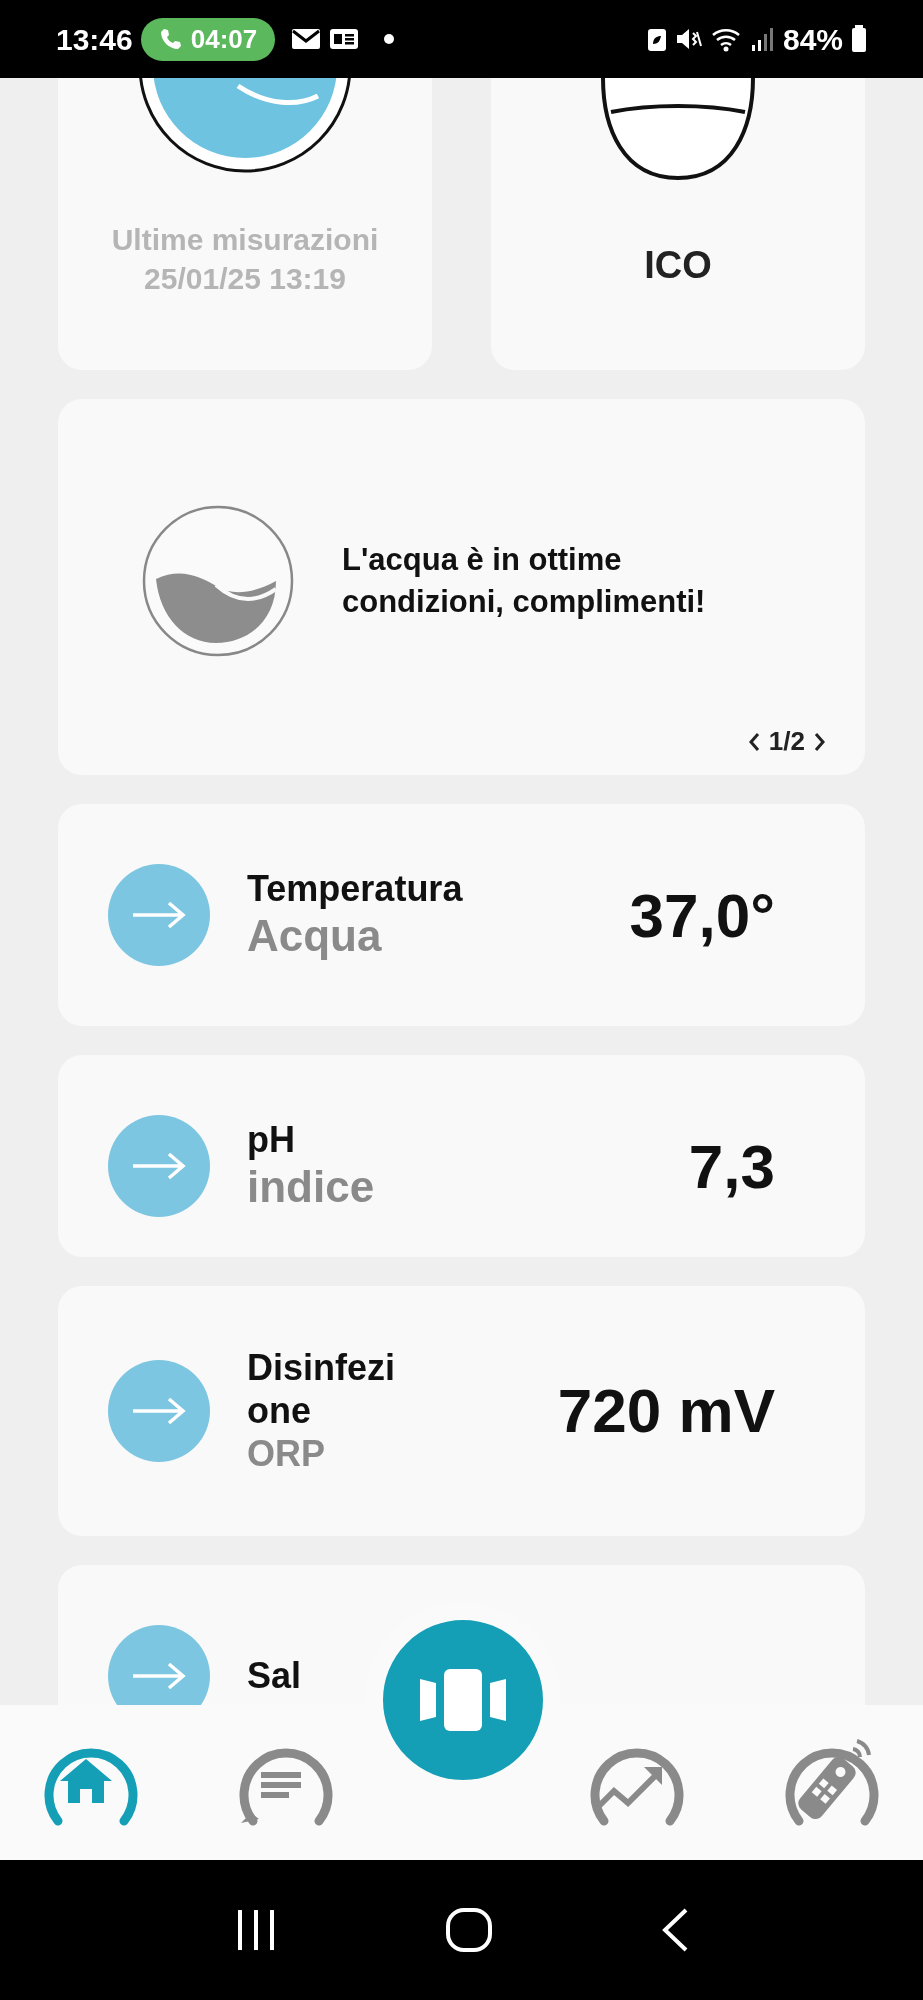  Describe the element at coordinates (731, 1166) in the screenshot. I see `metric-value: 7,3` at that location.